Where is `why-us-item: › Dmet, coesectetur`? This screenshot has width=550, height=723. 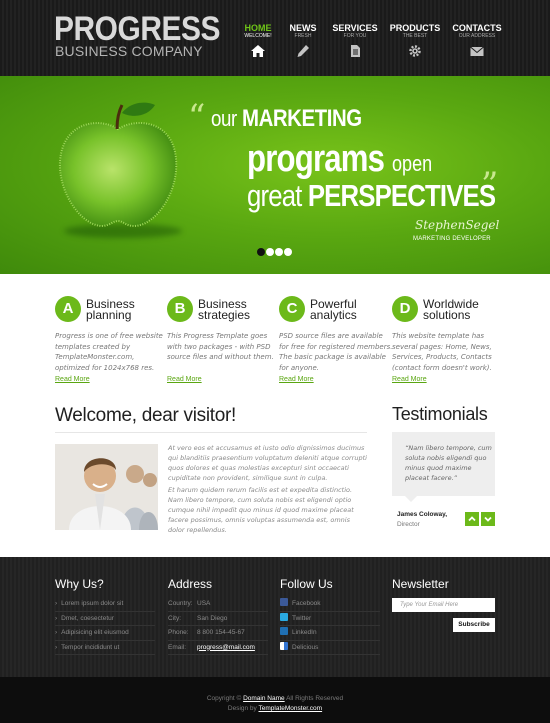 why-us-item: › Dmet, coesectetur is located at coordinates (105, 619).